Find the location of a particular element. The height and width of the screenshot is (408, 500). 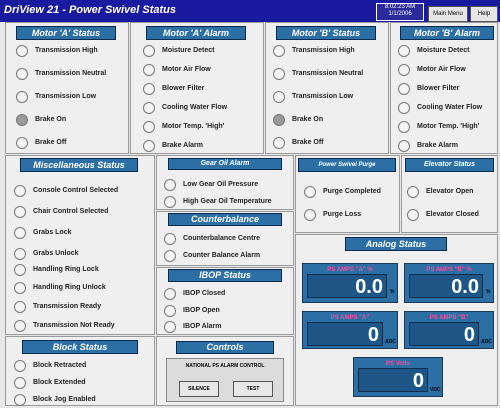

analog-ps-amps-a-percent: PS AMPS "A" % 0.0 % is located at coordinates (350, 283).